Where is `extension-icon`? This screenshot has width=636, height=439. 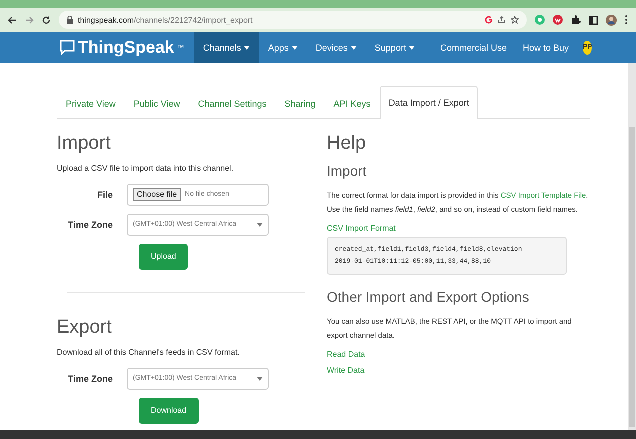 extension-icon is located at coordinates (558, 20).